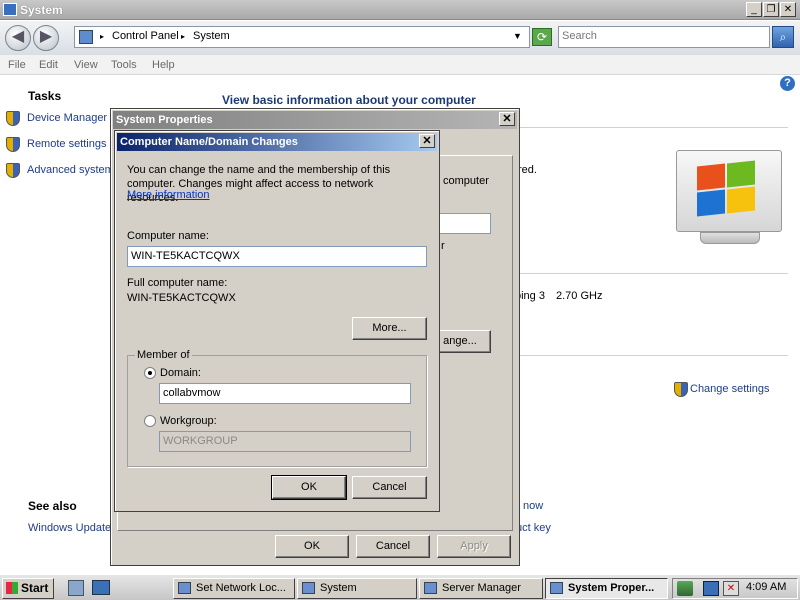 Image resolution: width=800 pixels, height=600 pixels. Describe the element at coordinates (787, 83) in the screenshot. I see `help-icon: ?` at that location.